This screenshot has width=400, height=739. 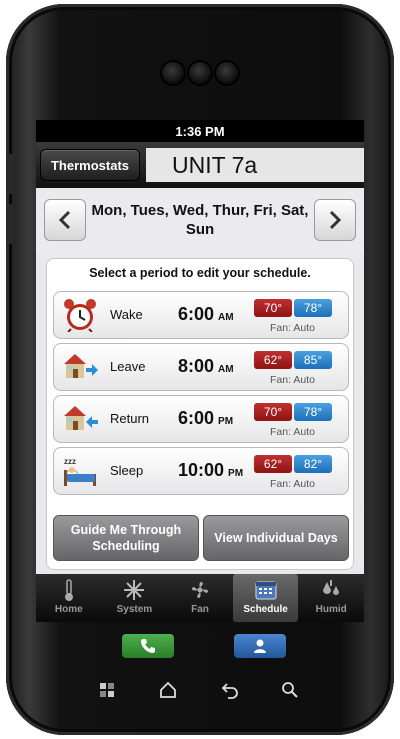 I want to click on period-sleep: zzz Sleep 10:00 PM 62° 82° Fan: Auto, so click(x=201, y=471).